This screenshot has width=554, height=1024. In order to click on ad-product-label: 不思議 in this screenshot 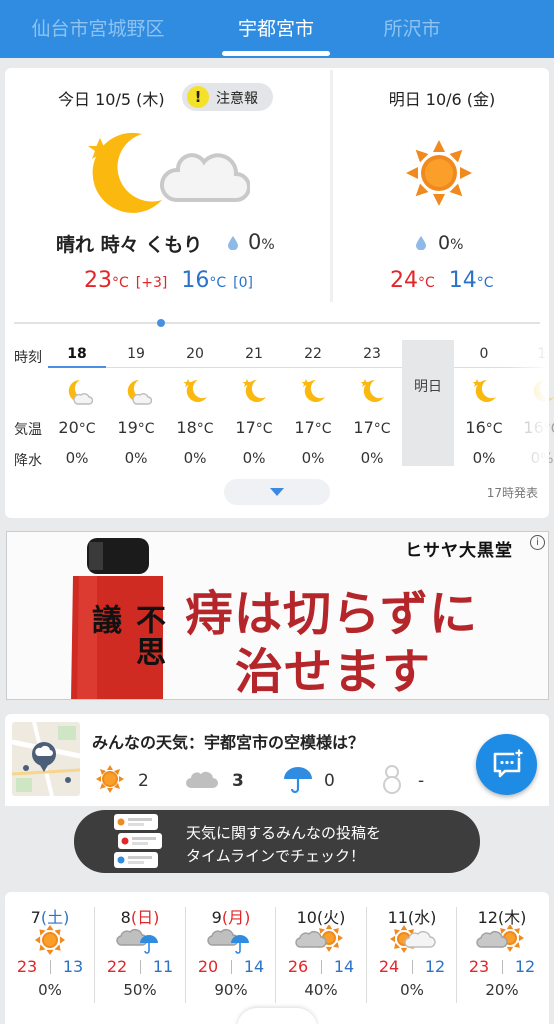, I will do `click(125, 636)`.